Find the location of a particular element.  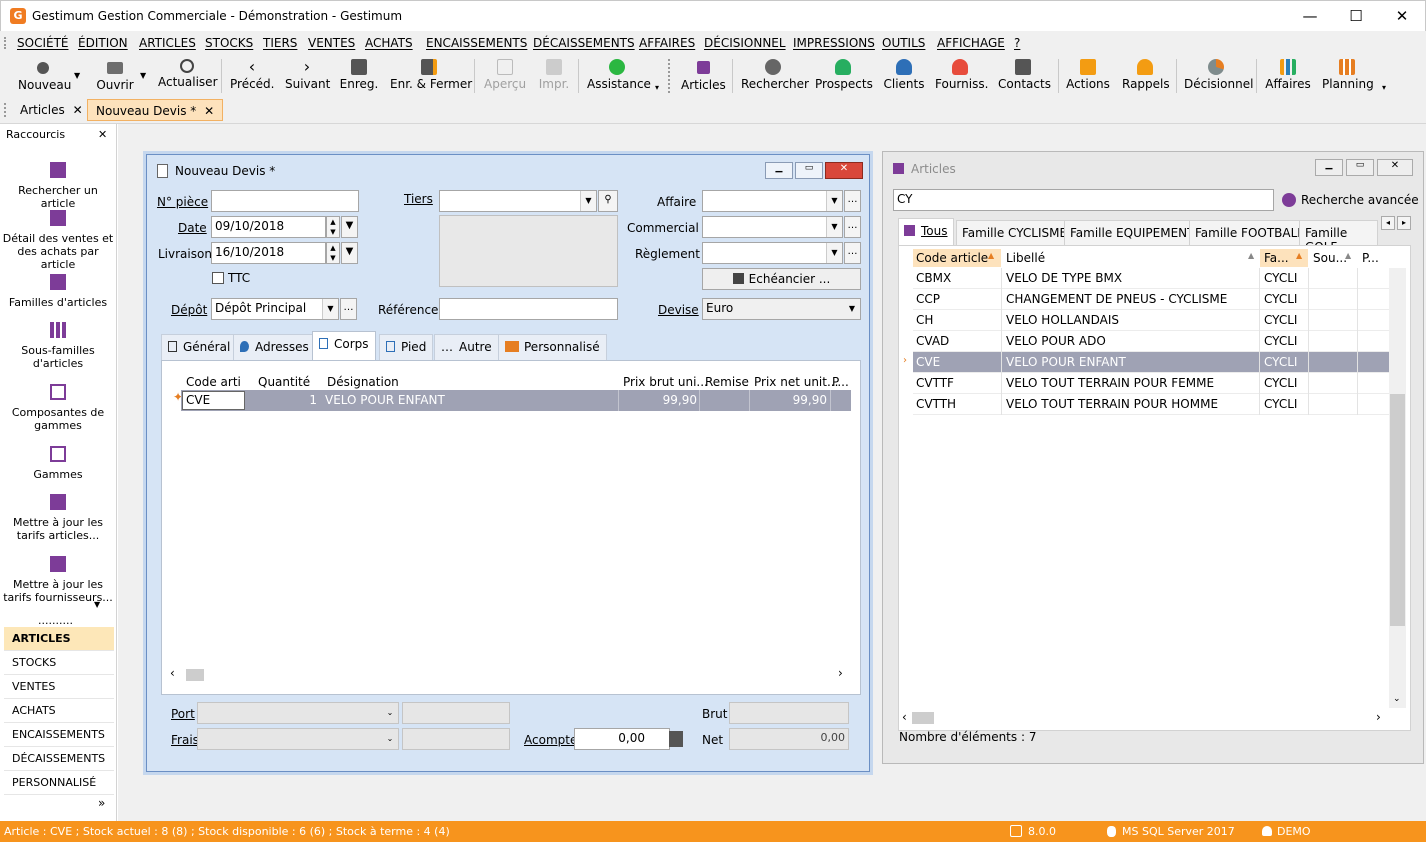

frais-select: ⌄ is located at coordinates (298, 739).